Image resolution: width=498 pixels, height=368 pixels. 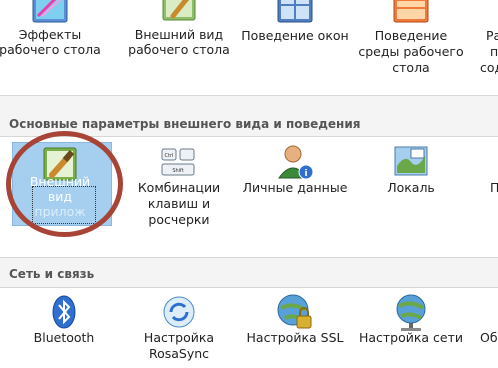 What do you see at coordinates (295, 35) in the screenshot?
I see `tile-label: Поведение окон` at bounding box center [295, 35].